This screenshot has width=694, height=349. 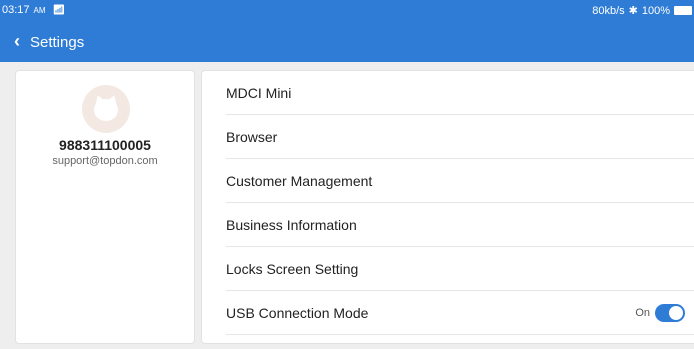 I want to click on toggle-knob, so click(x=676, y=313).